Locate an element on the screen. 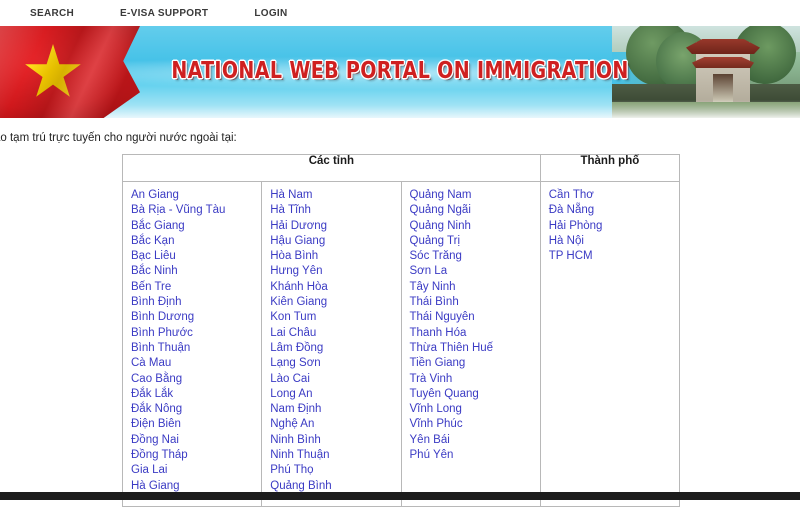  province-link: Thái Bình is located at coordinates (475, 302).